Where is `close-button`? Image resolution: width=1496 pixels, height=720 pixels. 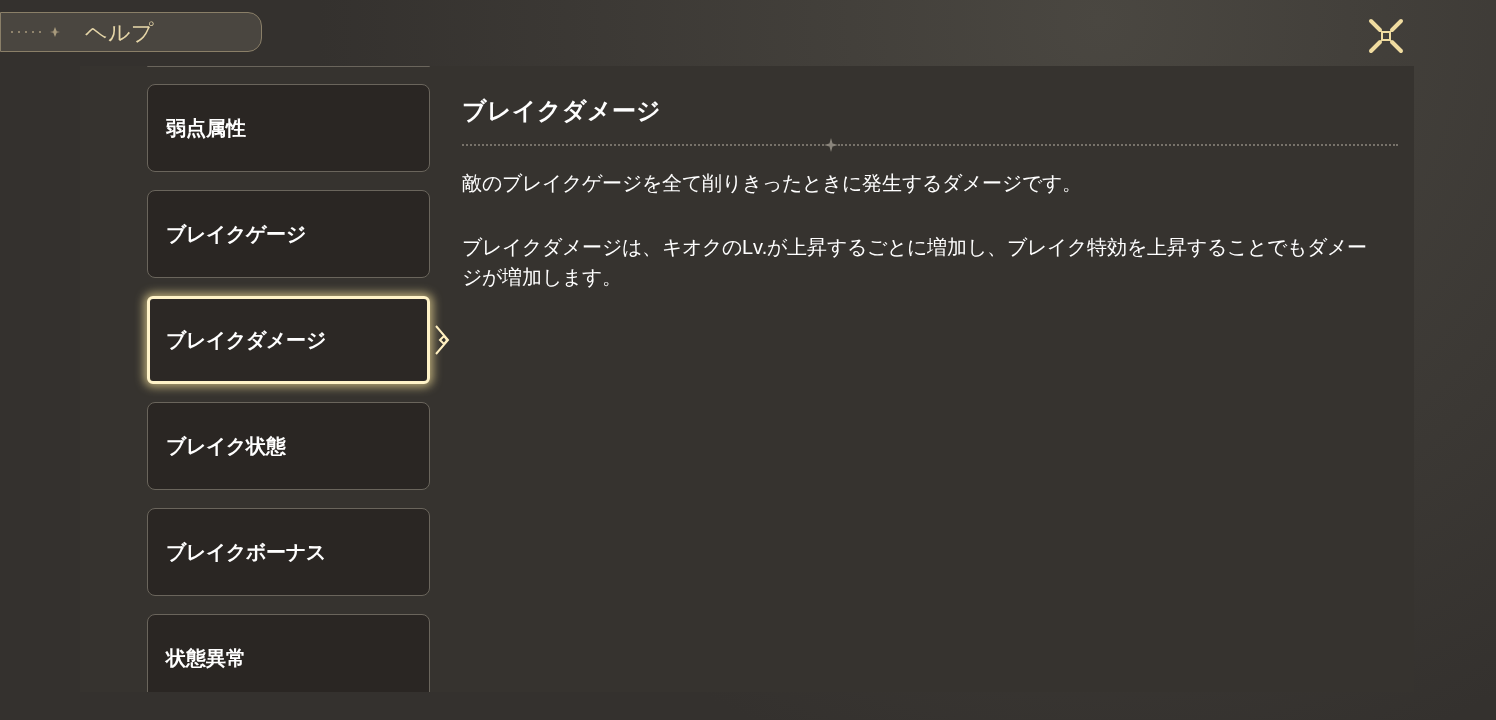 close-button is located at coordinates (1386, 36).